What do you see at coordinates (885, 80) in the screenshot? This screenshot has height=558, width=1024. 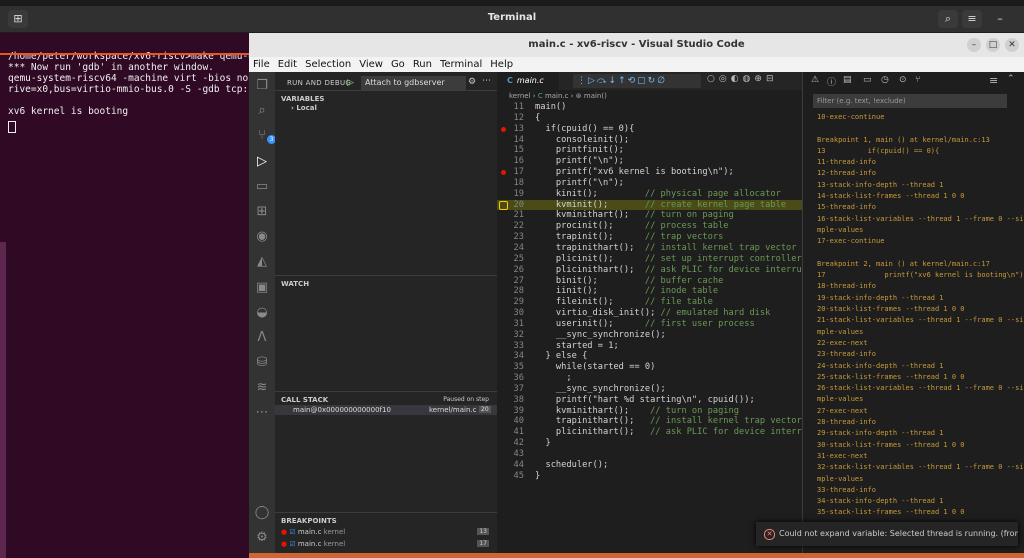 I see `ports-icon: ◷` at bounding box center [885, 80].